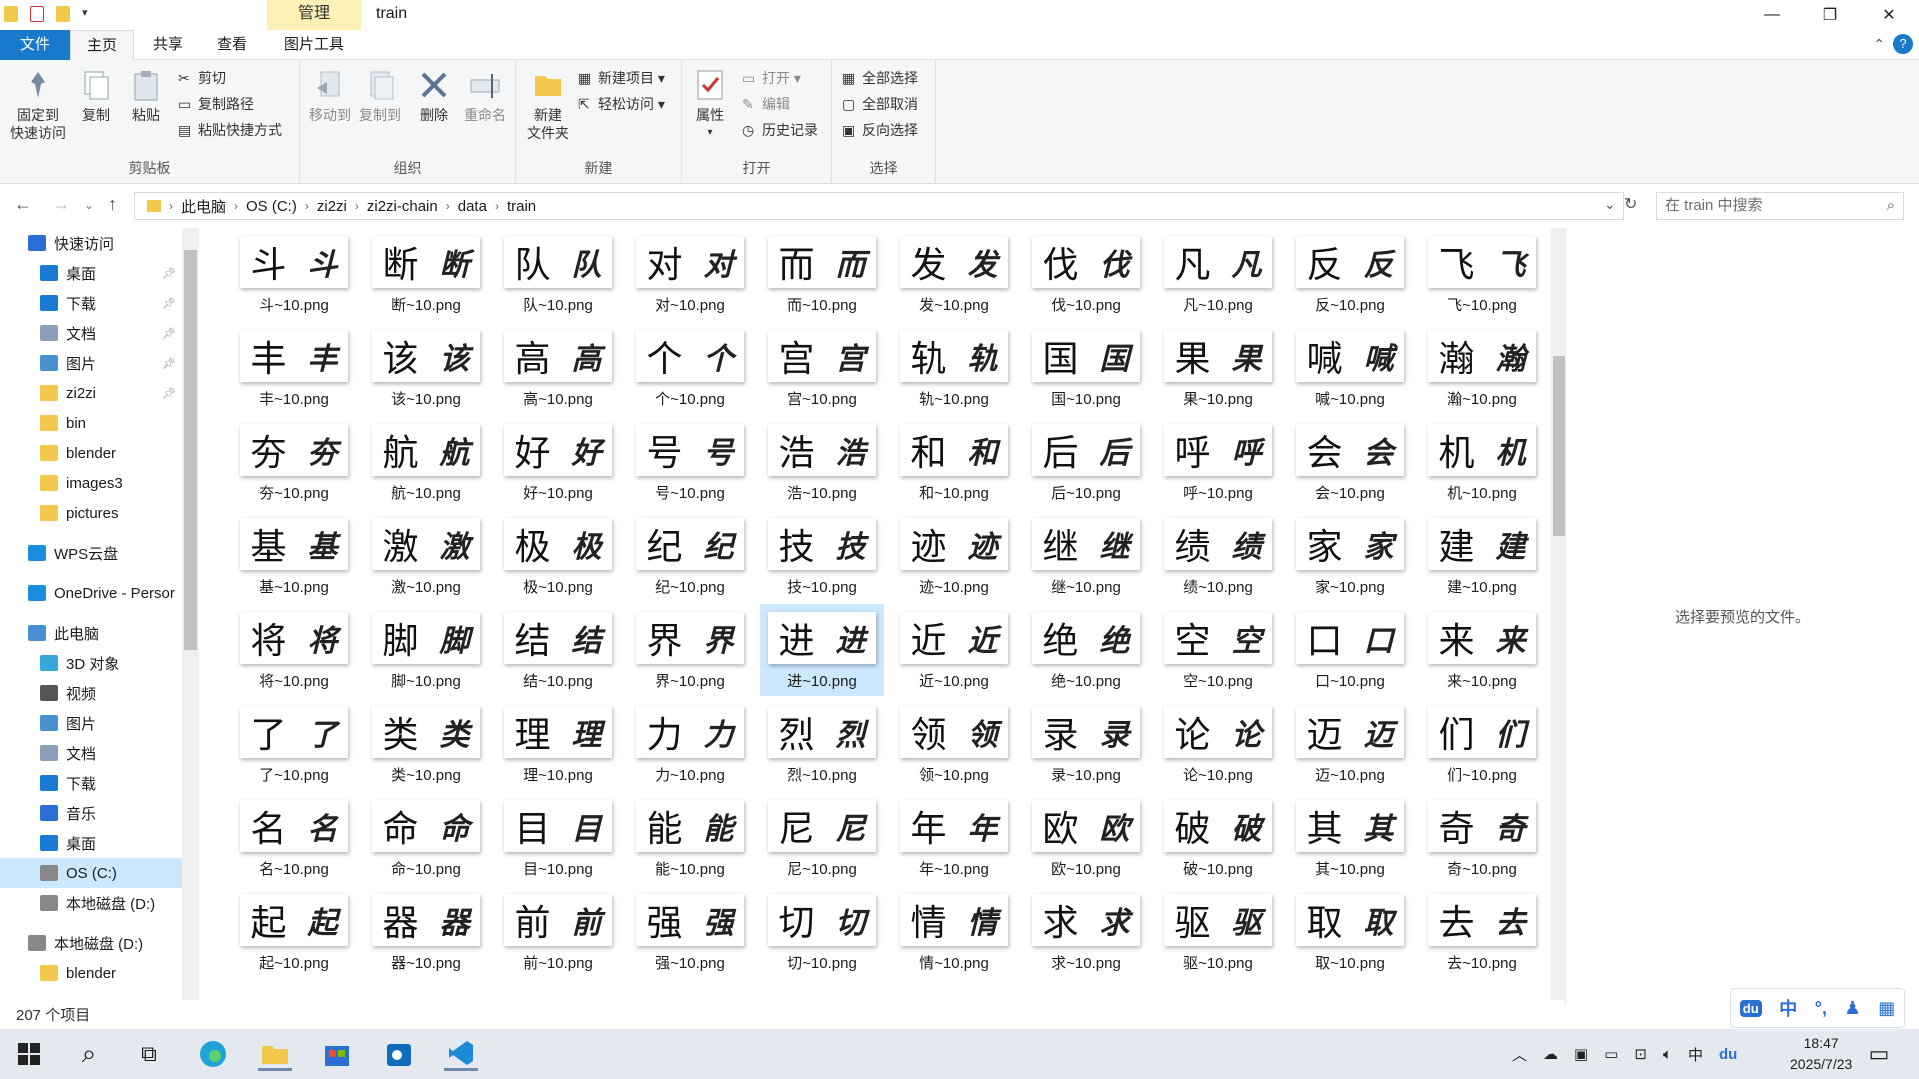  I want to click on file-tile: 呼呼呼~10.png, so click(1218, 462).